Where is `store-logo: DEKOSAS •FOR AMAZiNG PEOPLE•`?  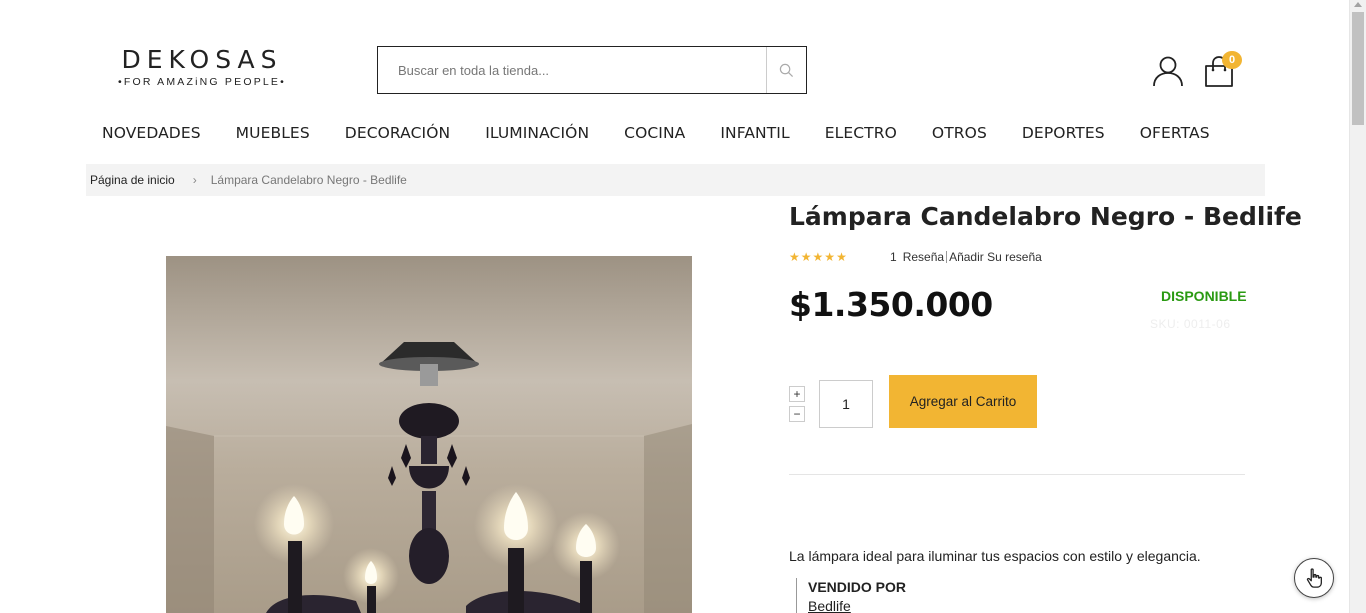 store-logo: DEKOSAS •FOR AMAZiNG PEOPLE• is located at coordinates (202, 67).